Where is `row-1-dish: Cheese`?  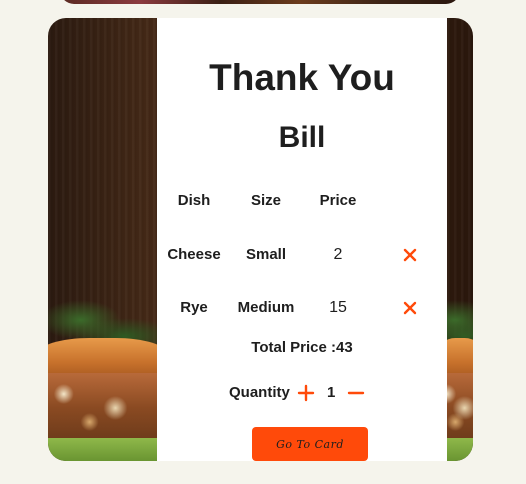
row-1-dish: Cheese is located at coordinates (194, 254).